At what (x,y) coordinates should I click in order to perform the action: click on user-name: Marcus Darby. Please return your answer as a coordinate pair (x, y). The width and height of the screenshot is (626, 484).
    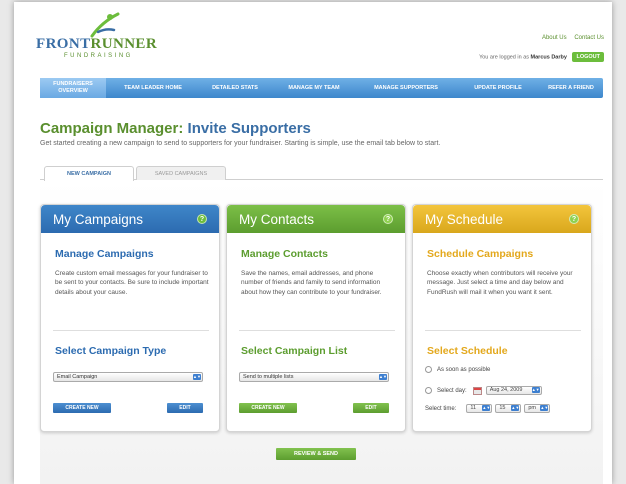
    Looking at the image, I should click on (548, 57).